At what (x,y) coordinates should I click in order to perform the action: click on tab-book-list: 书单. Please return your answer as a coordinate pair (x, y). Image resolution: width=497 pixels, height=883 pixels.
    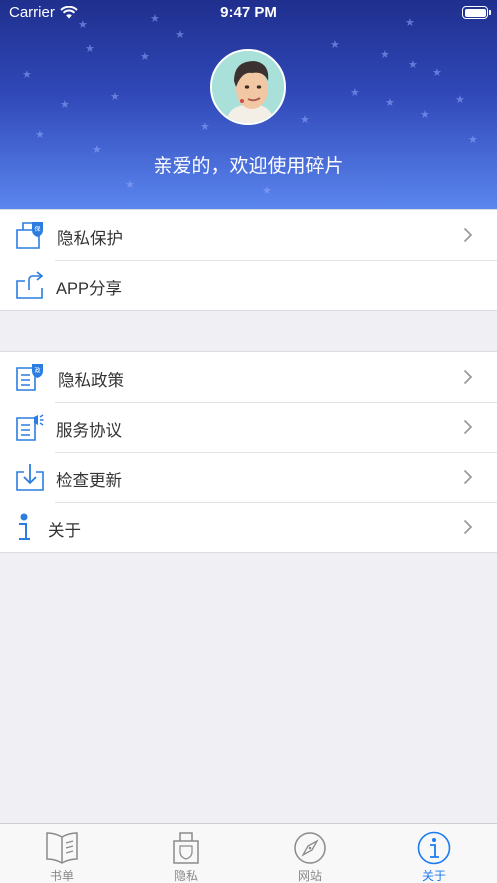
    Looking at the image, I should click on (62, 853).